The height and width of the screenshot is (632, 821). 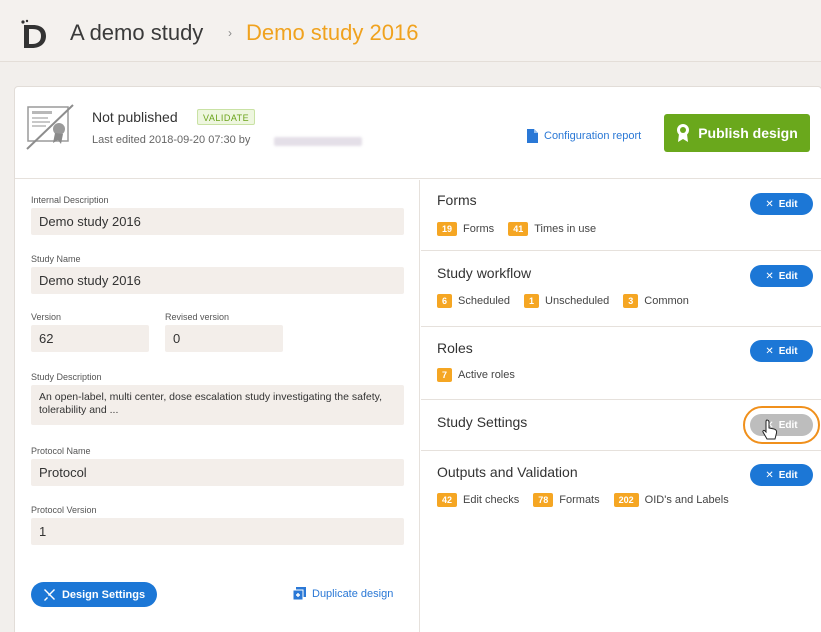 I want to click on duplicate-design-link: Duplicate design, so click(x=343, y=593).